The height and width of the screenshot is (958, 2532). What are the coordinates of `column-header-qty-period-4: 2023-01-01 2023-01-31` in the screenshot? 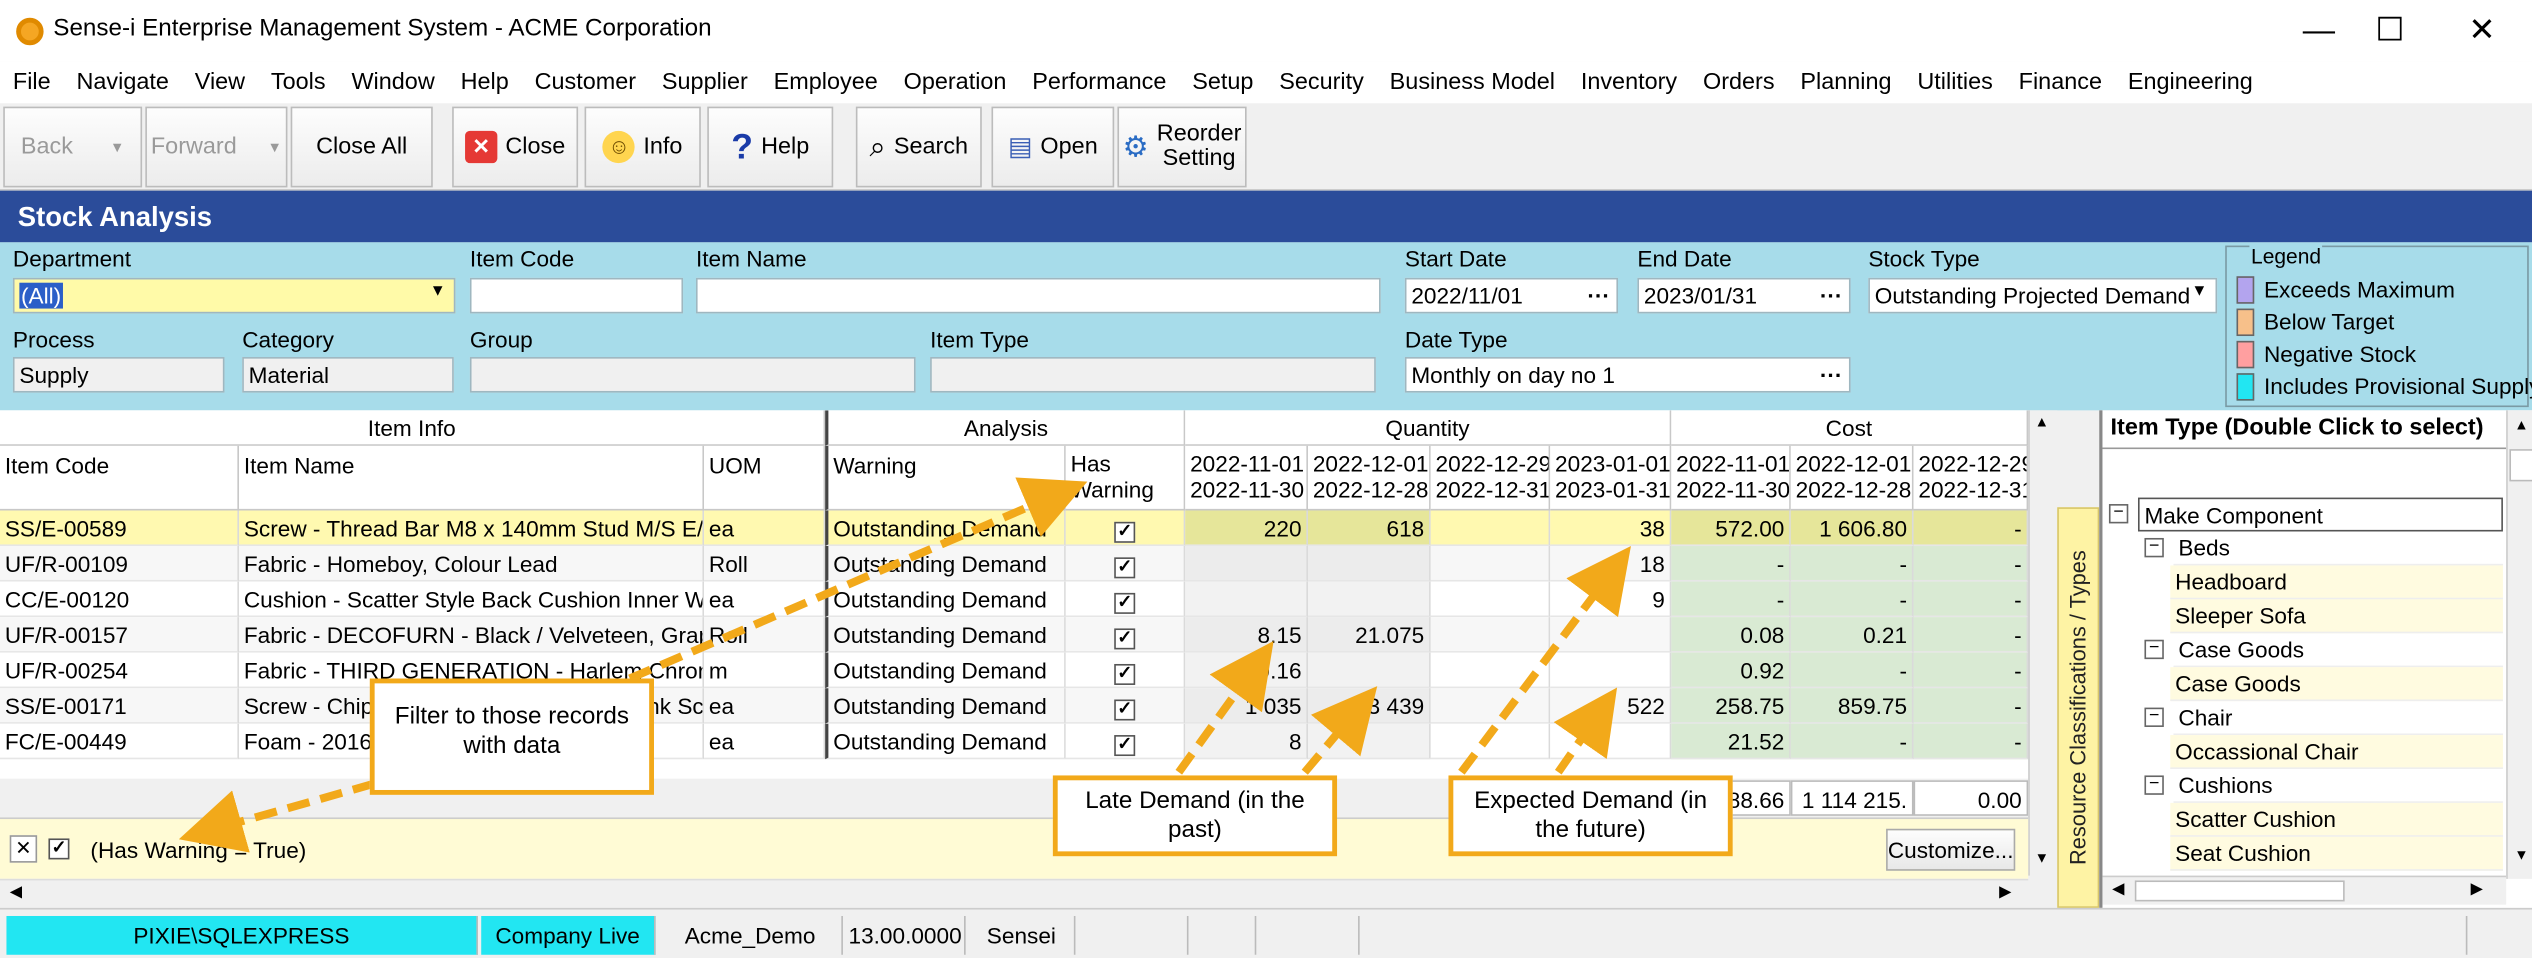 It's located at (1611, 478).